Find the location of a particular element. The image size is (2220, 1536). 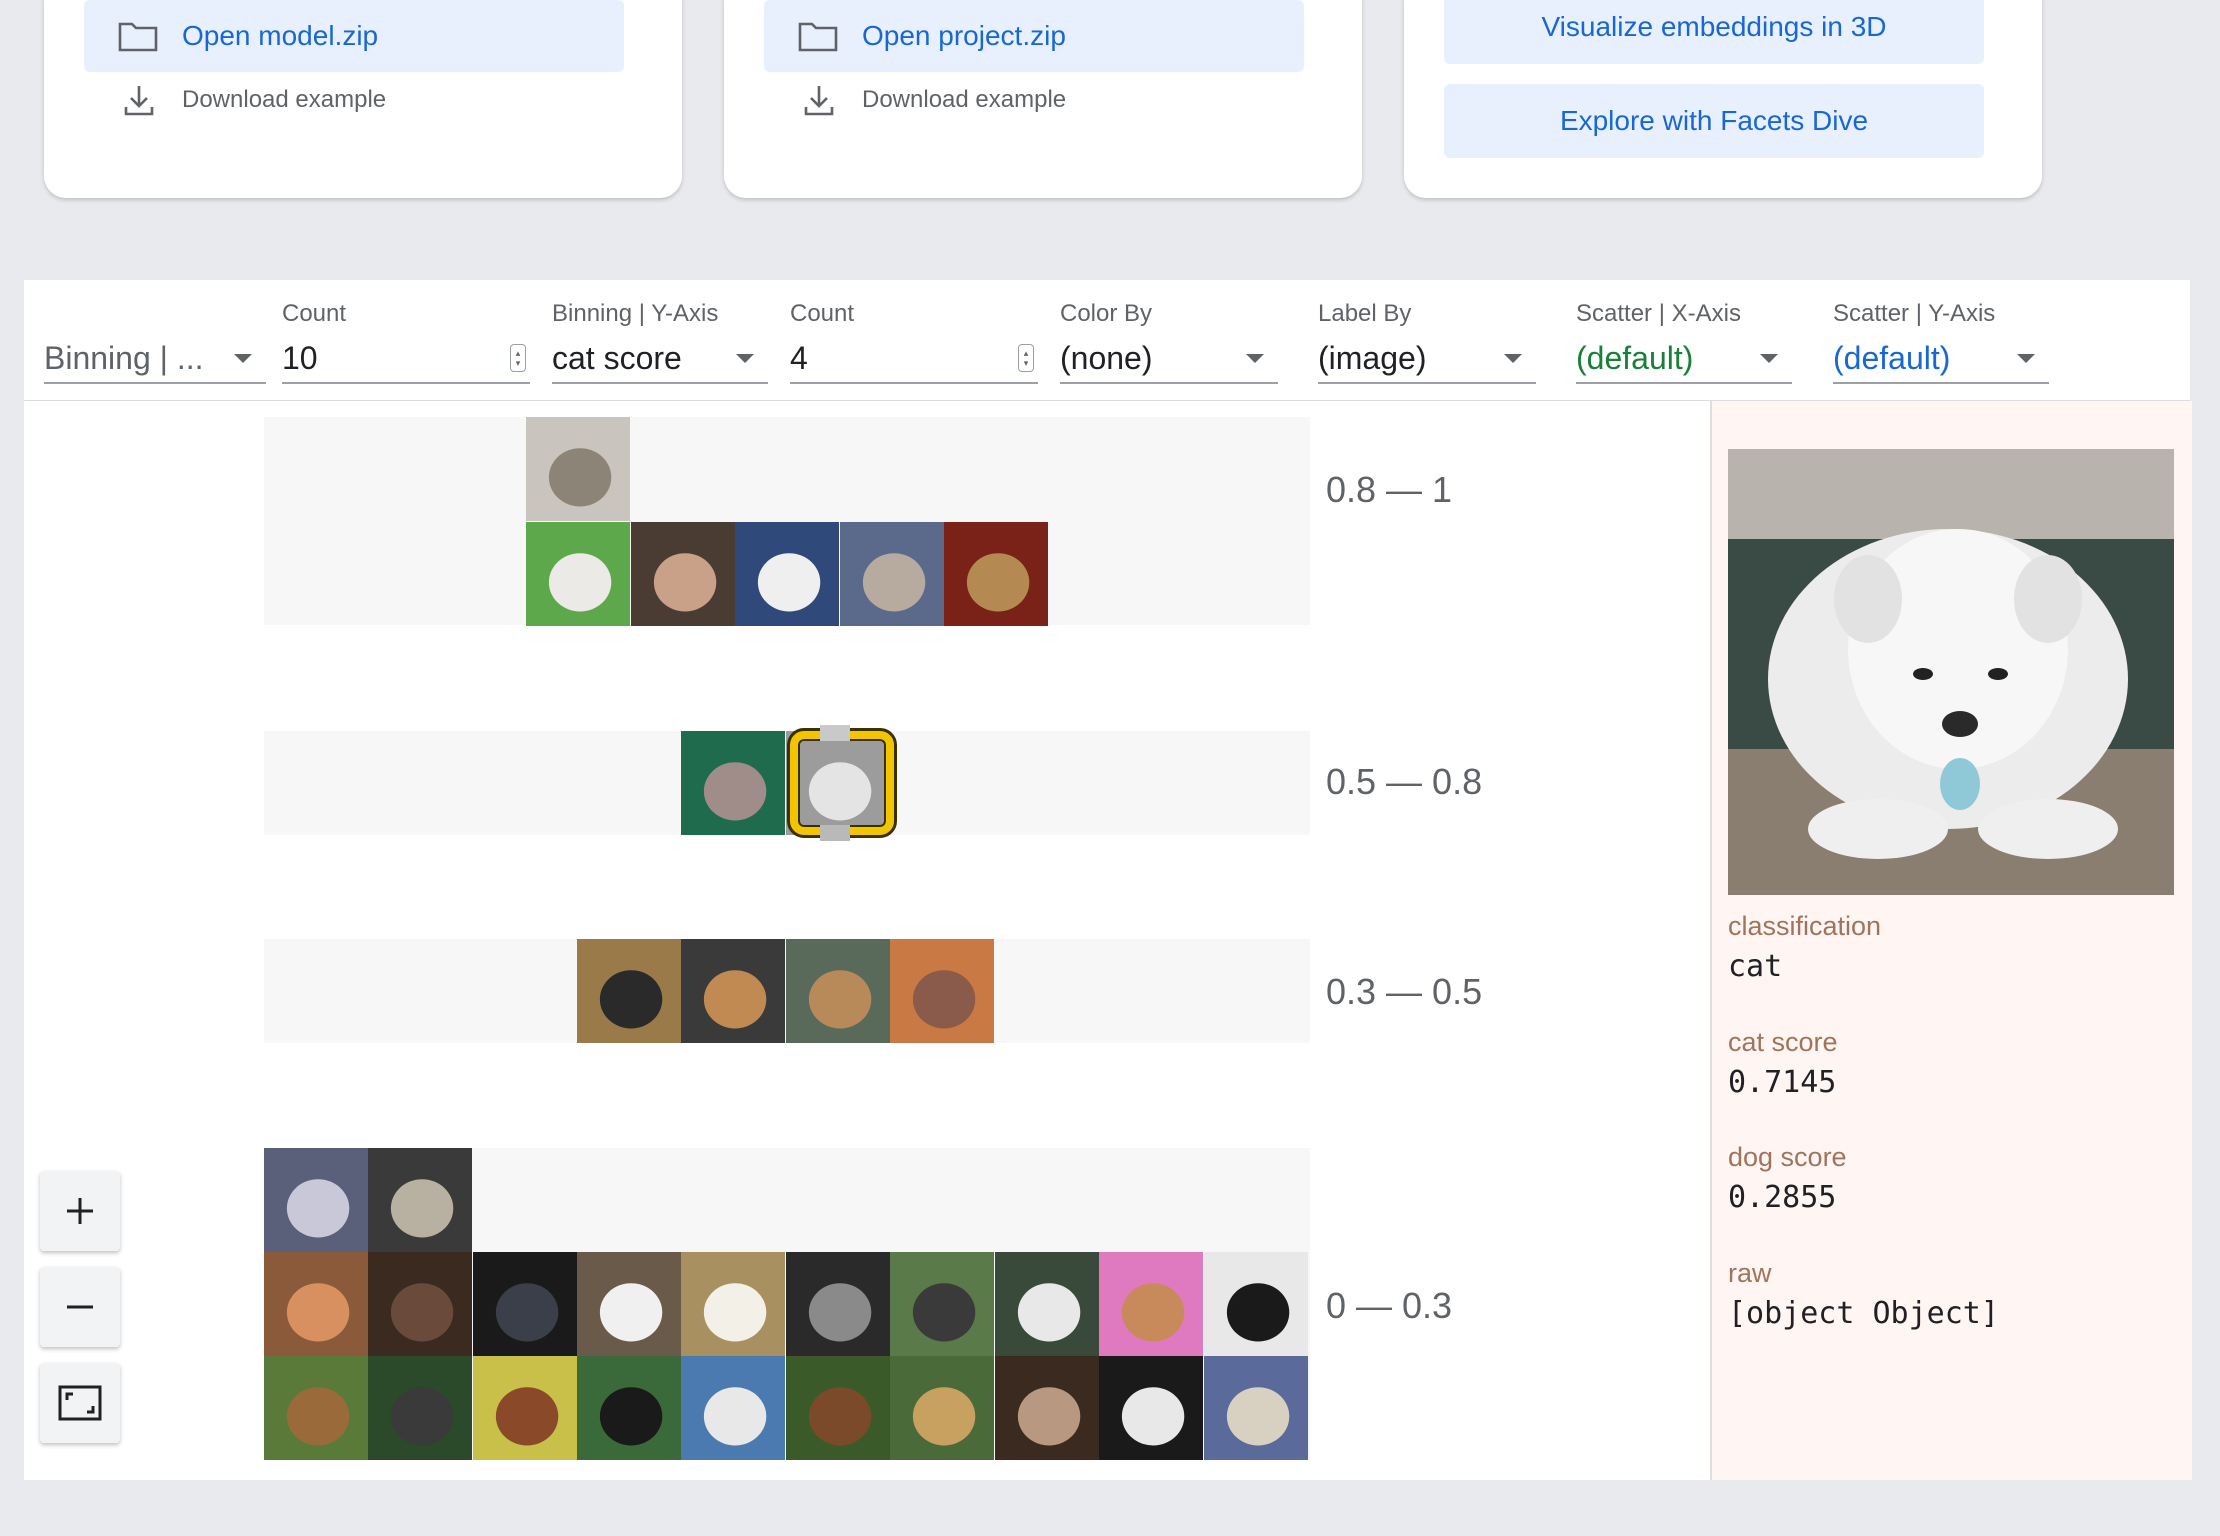

label-by-value: (image) is located at coordinates (1372, 357).